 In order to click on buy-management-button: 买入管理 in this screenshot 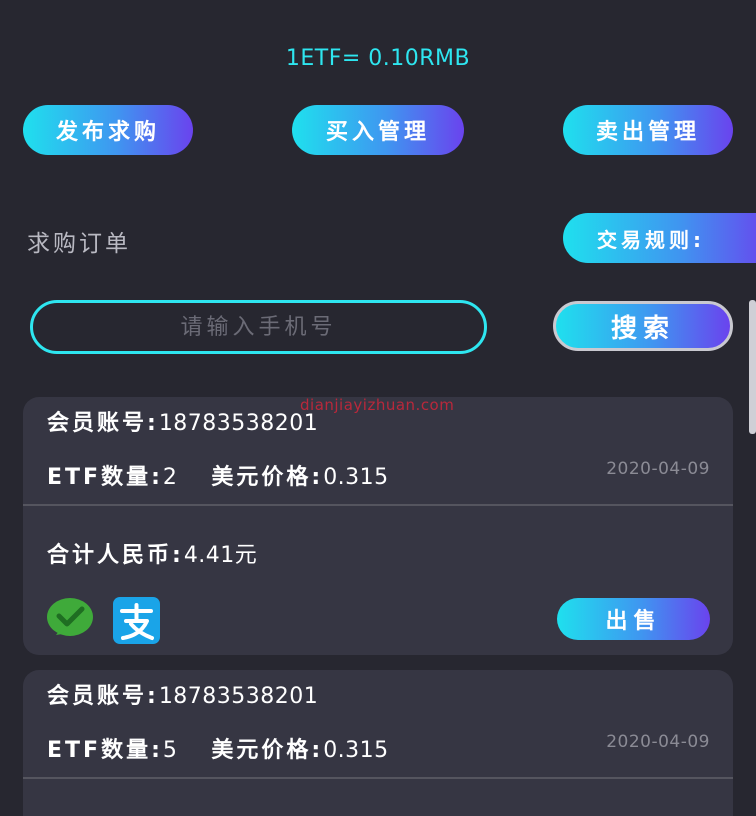, I will do `click(378, 130)`.